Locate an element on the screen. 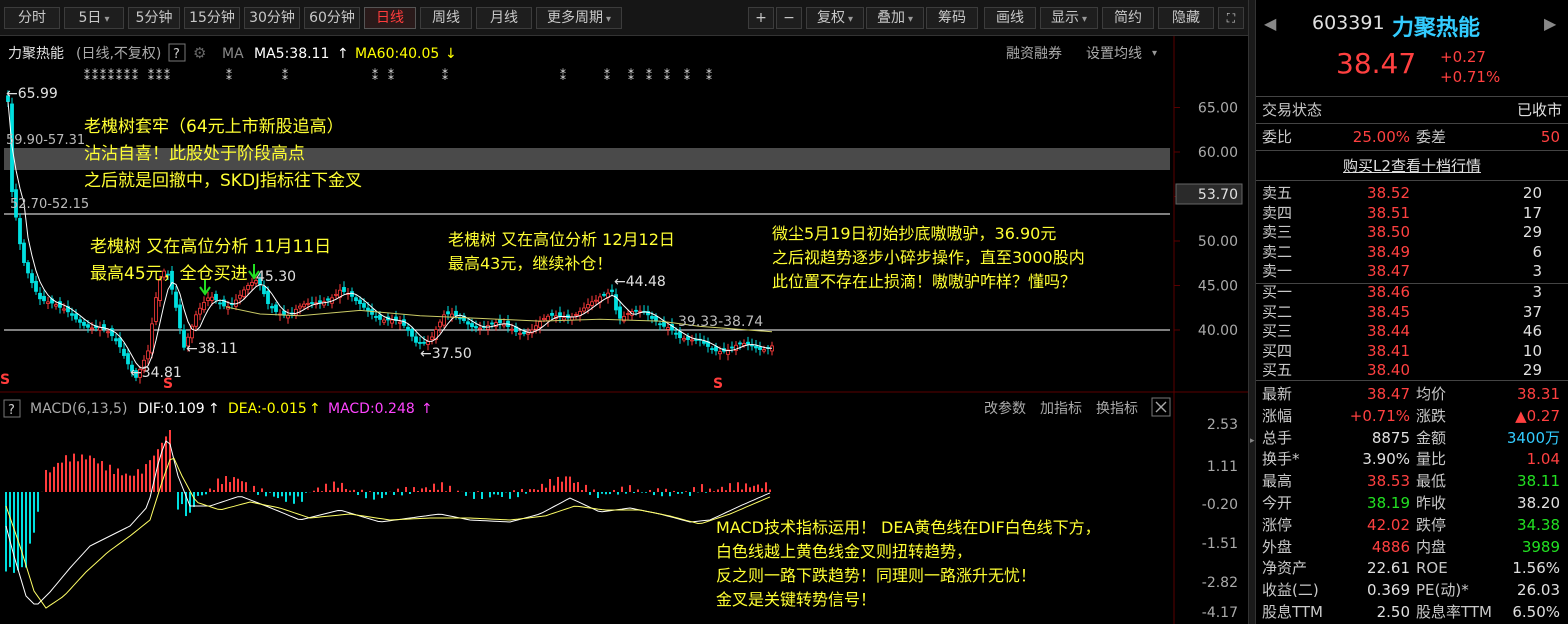 This screenshot has height=624, width=1568. stat-label: 跌停 is located at coordinates (1431, 524).